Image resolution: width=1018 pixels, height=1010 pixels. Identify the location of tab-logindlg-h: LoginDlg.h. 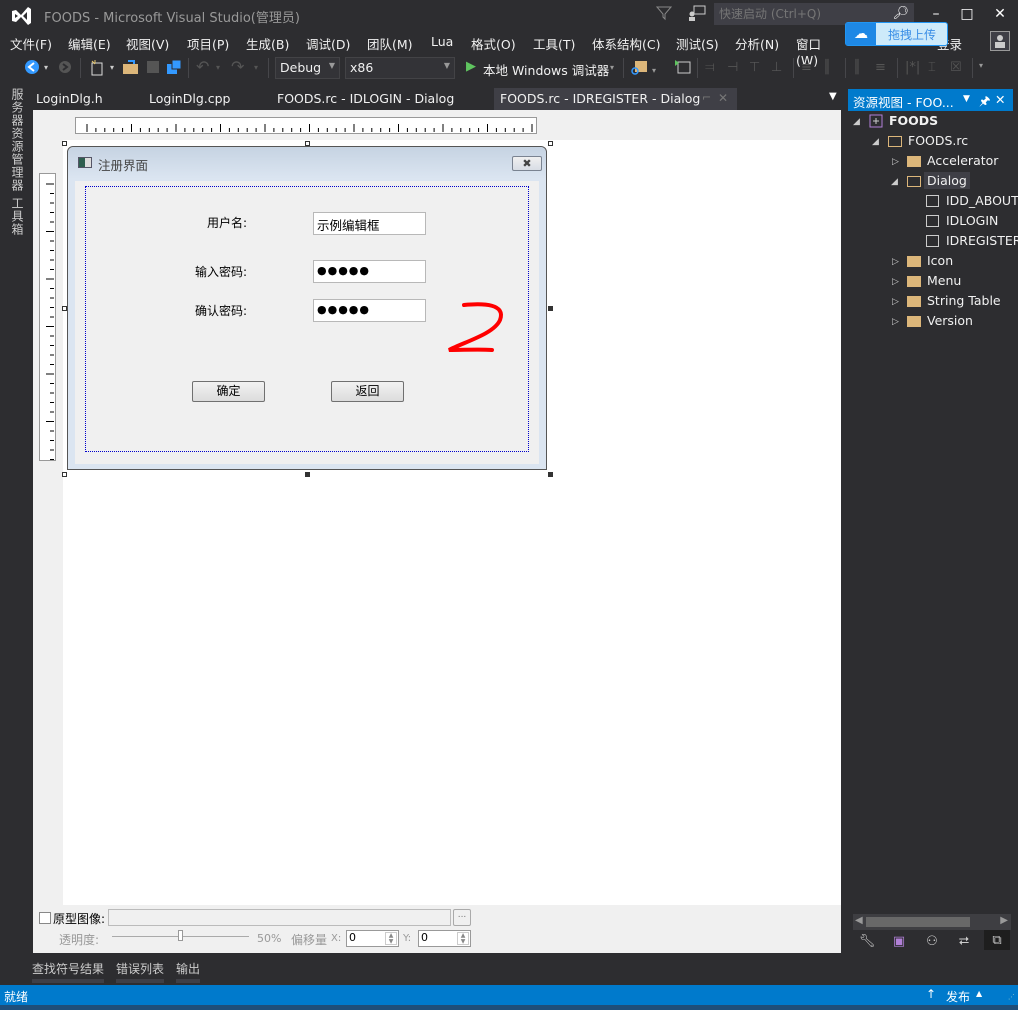
(69, 99).